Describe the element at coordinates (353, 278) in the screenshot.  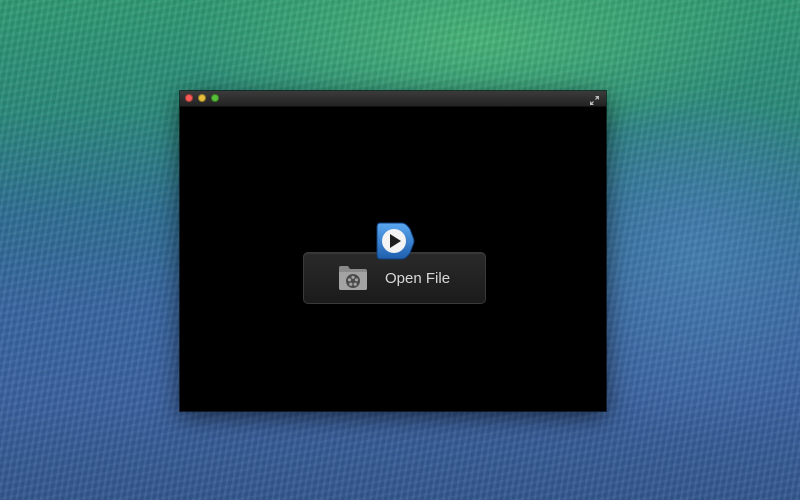
I see `folder-film-icon` at that location.